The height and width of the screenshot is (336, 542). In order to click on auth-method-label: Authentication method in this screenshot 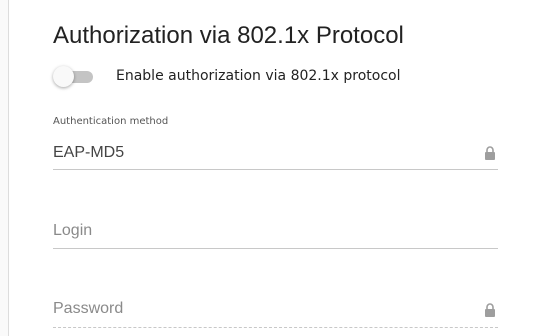, I will do `click(111, 121)`.